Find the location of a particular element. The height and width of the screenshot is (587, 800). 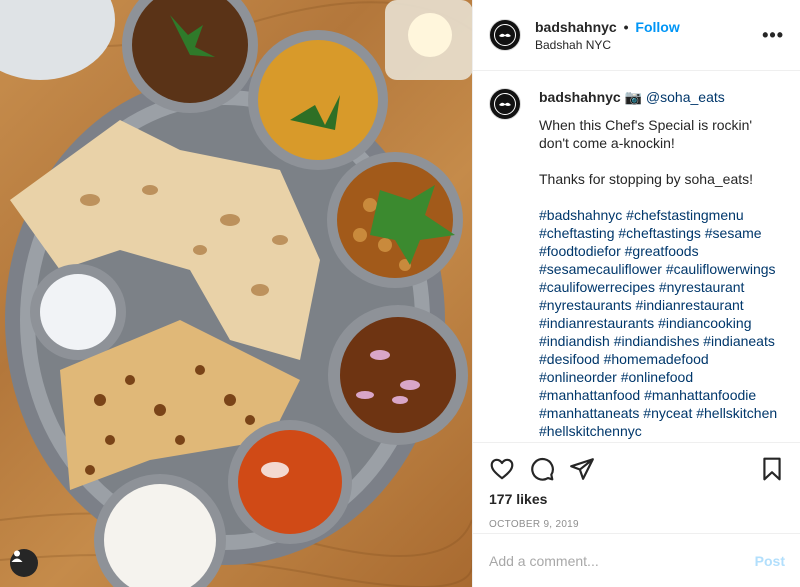

caption-line: don't come a-knockin! is located at coordinates (607, 143).